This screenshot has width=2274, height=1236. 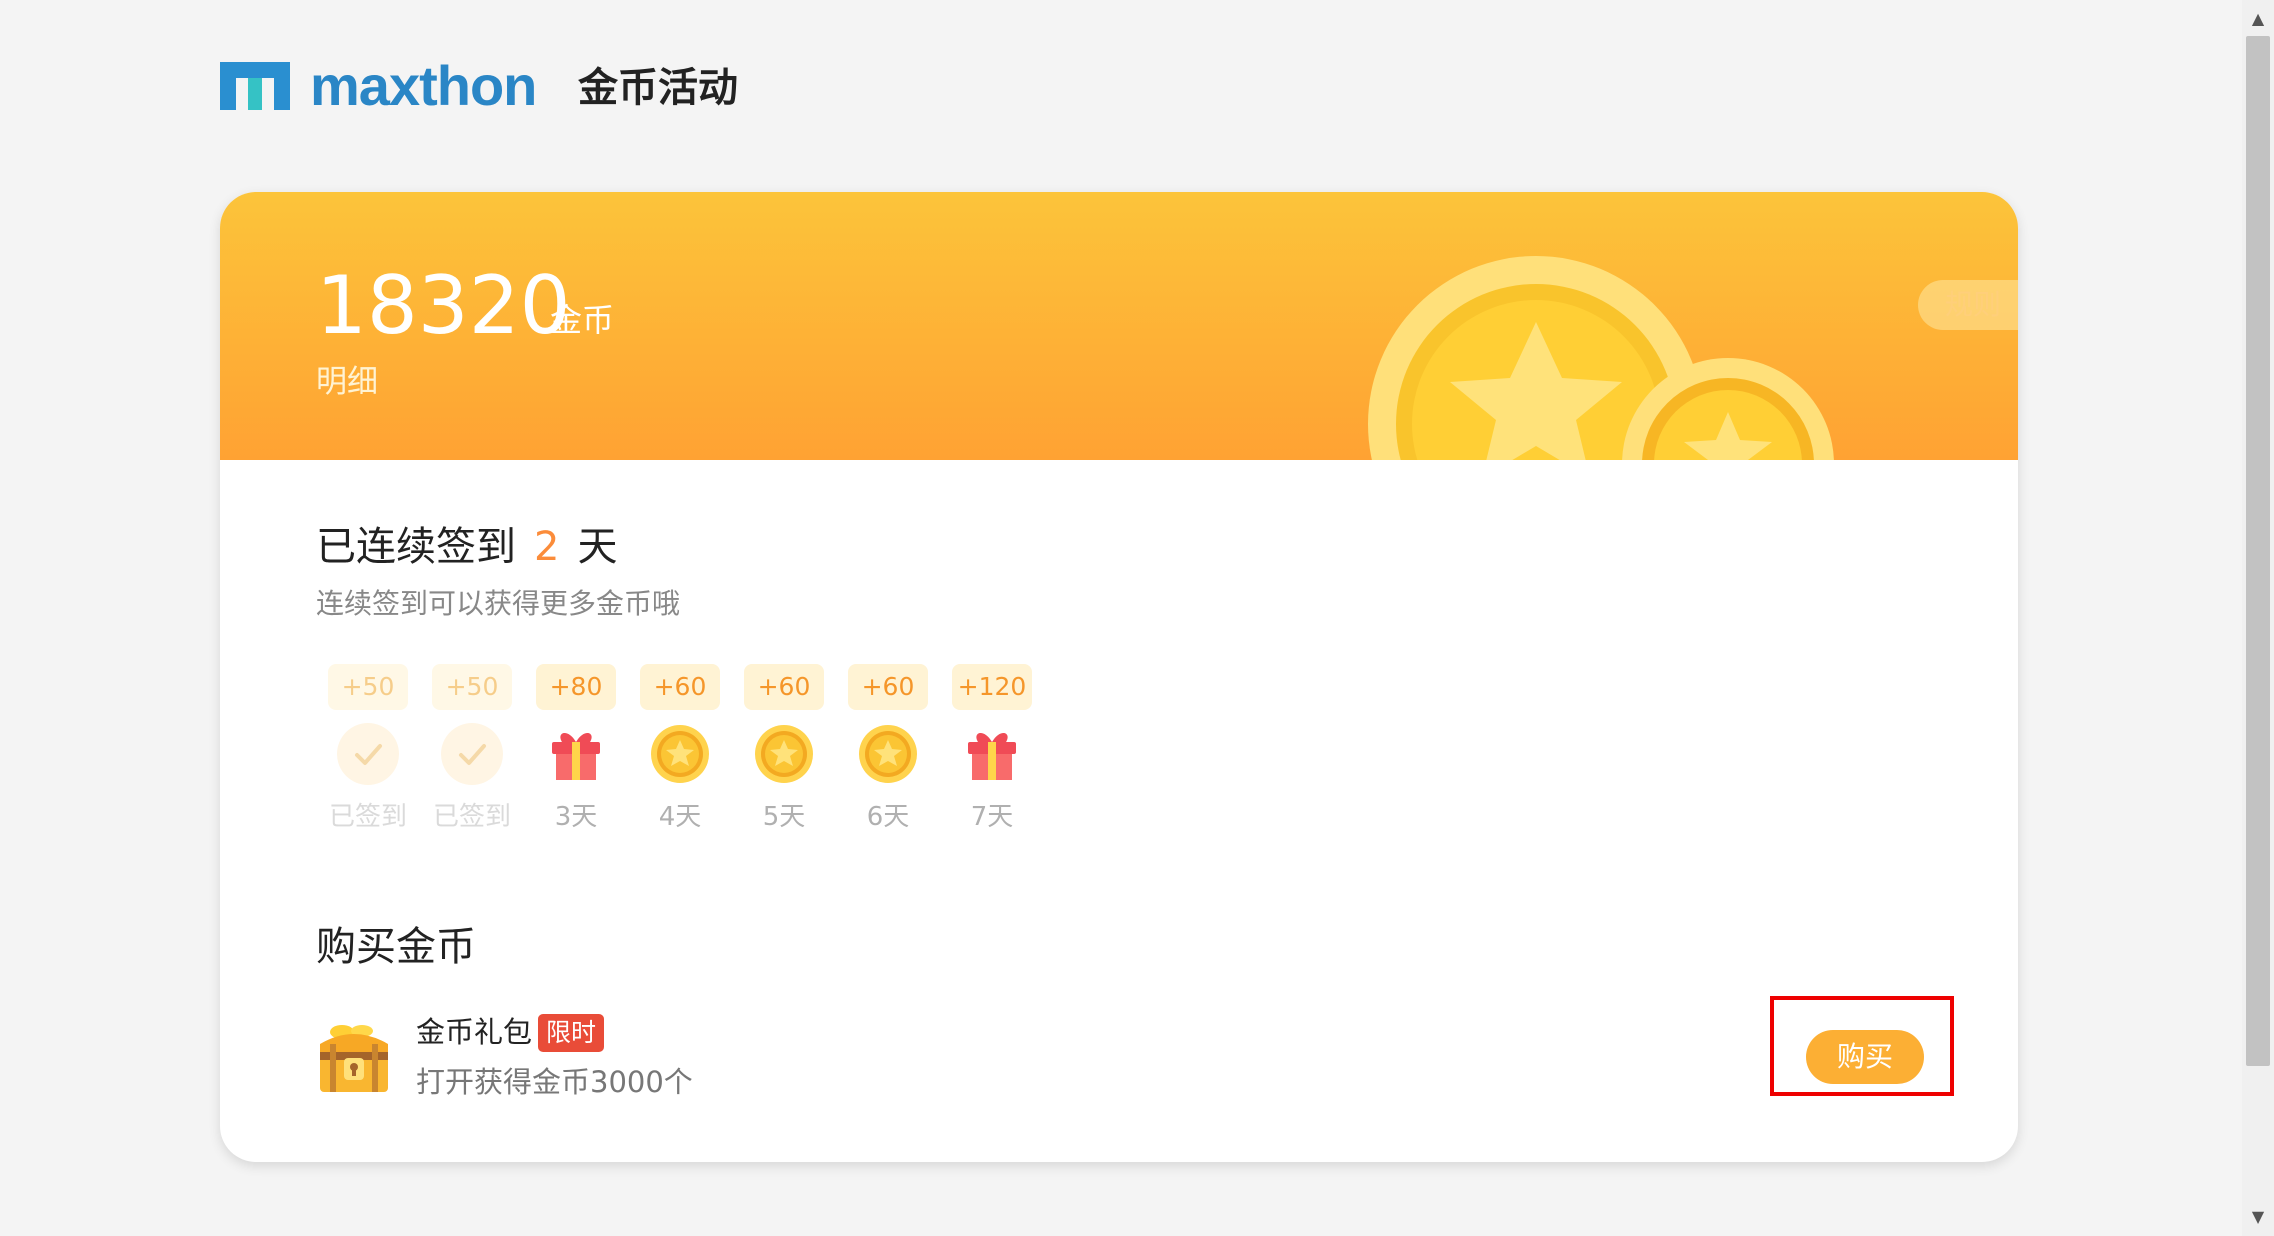 I want to click on checkin-day-7: +120 7天, so click(x=992, y=749).